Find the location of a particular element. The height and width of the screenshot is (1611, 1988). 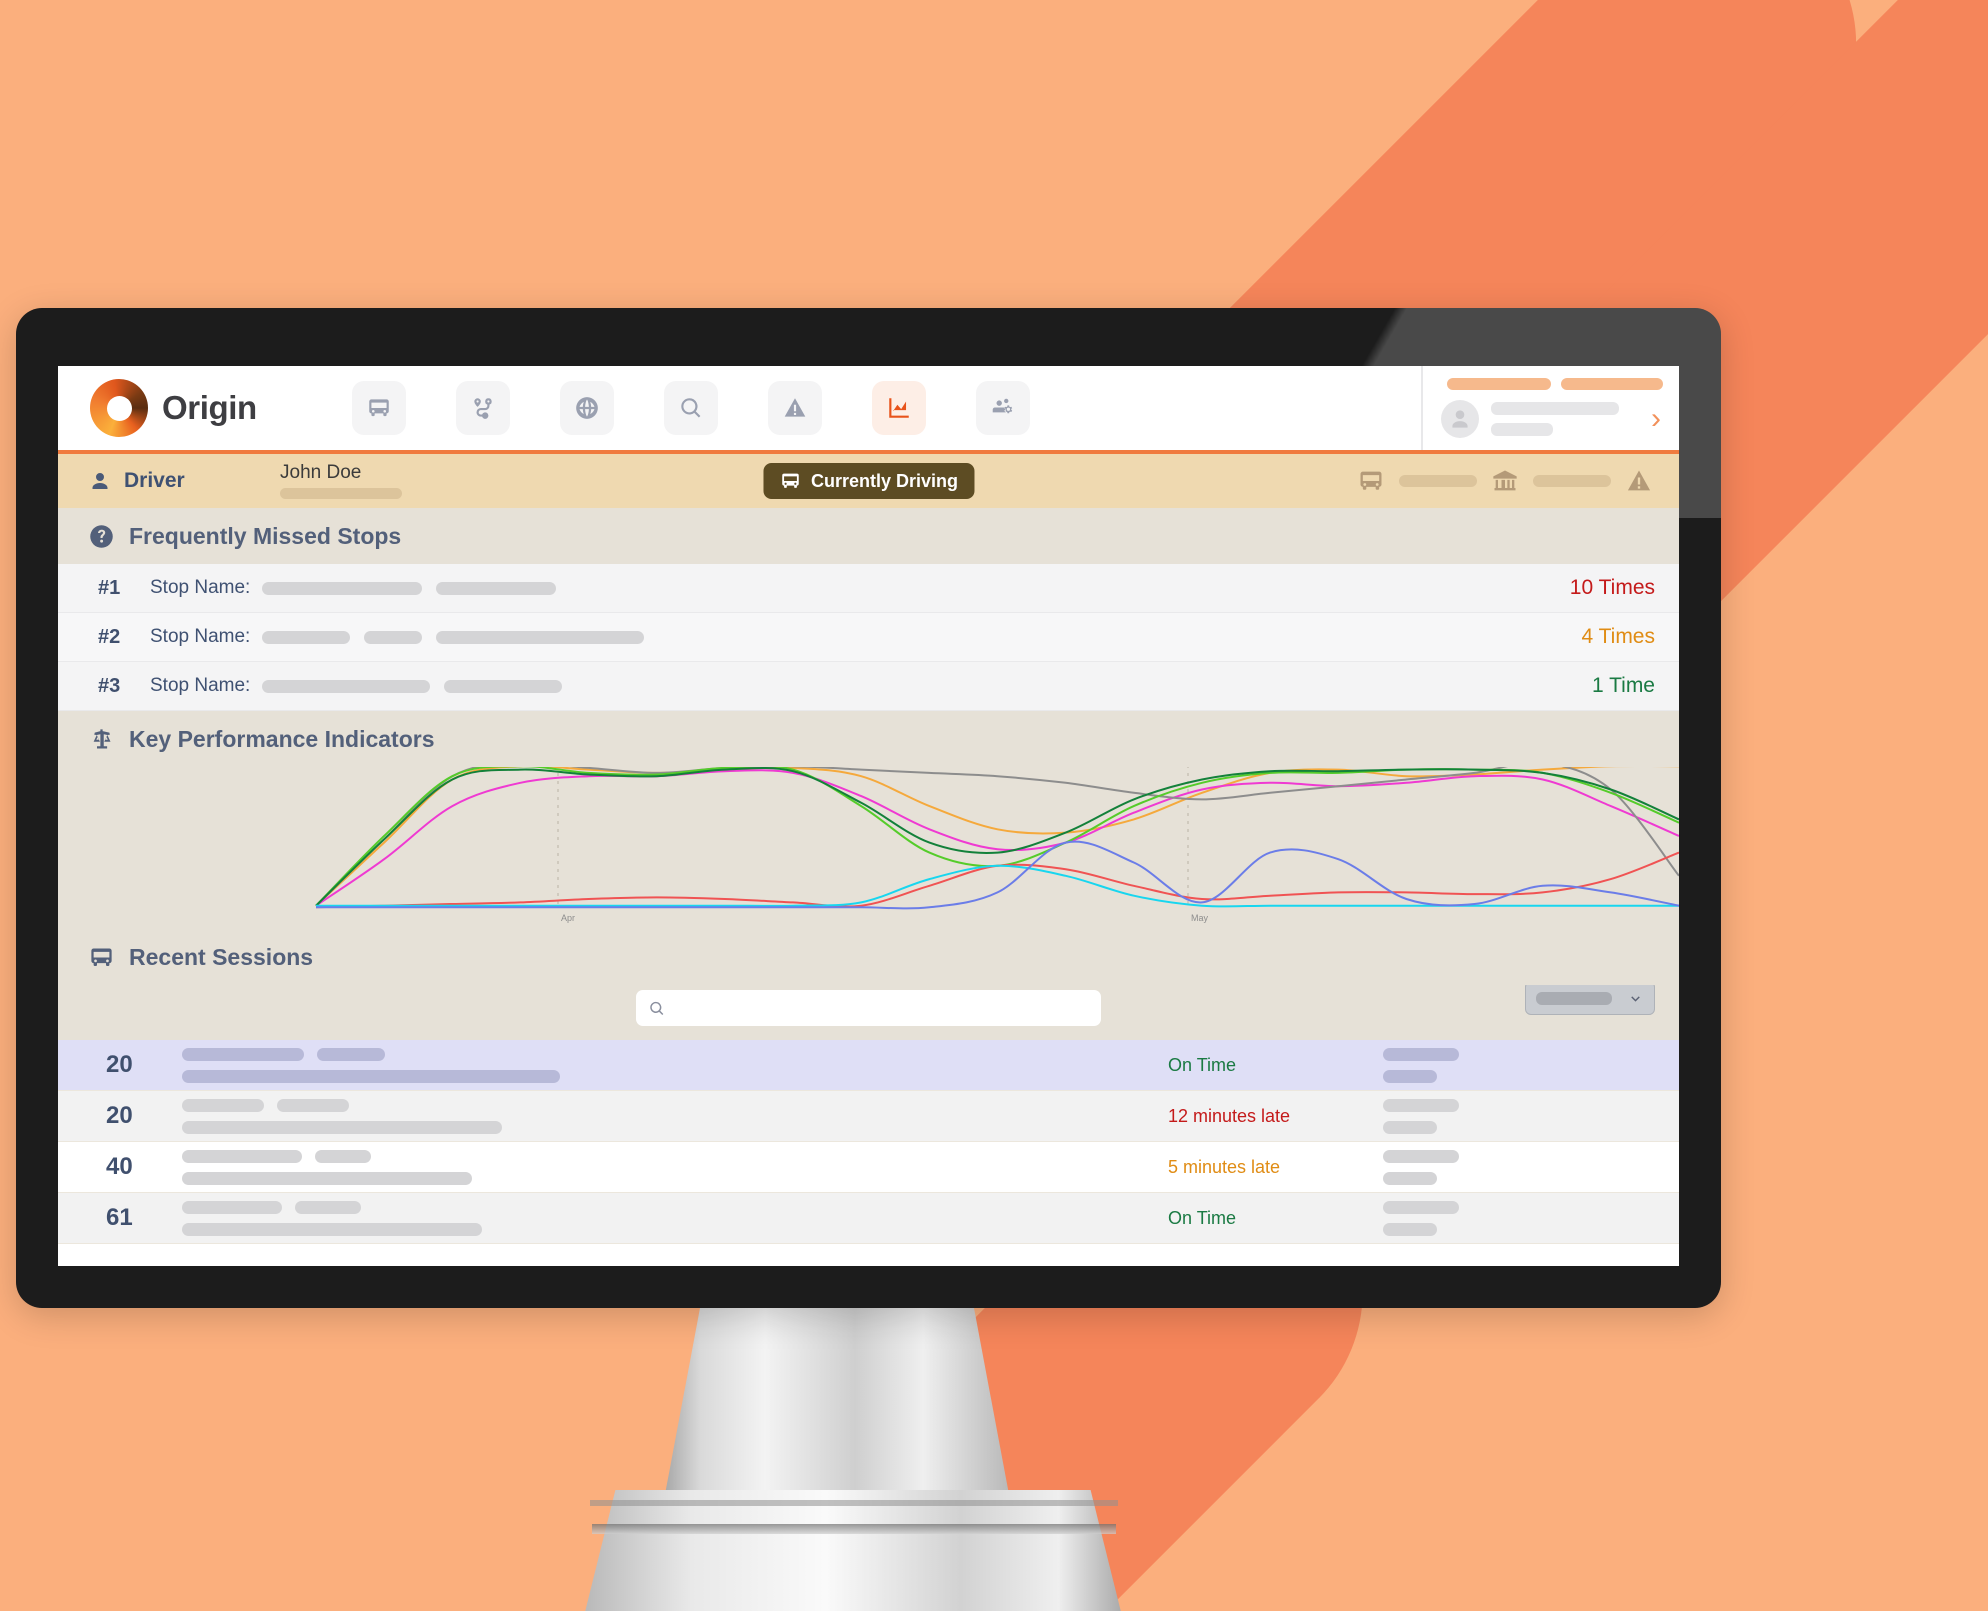

scales-icon is located at coordinates (102, 738).